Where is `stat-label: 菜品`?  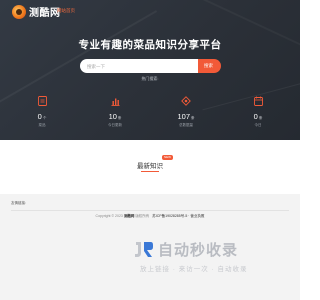 stat-label: 菜品 is located at coordinates (42, 125).